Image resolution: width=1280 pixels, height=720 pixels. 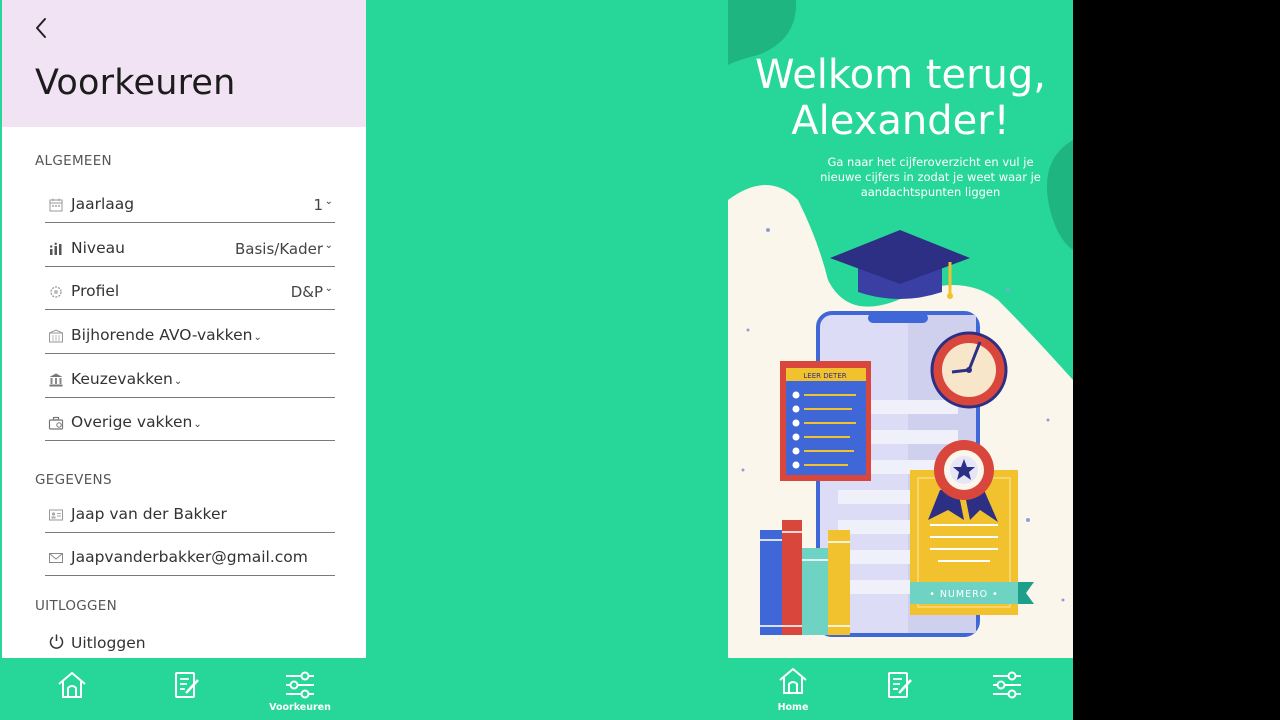 What do you see at coordinates (306, 292) in the screenshot?
I see `profile-value: D&P` at bounding box center [306, 292].